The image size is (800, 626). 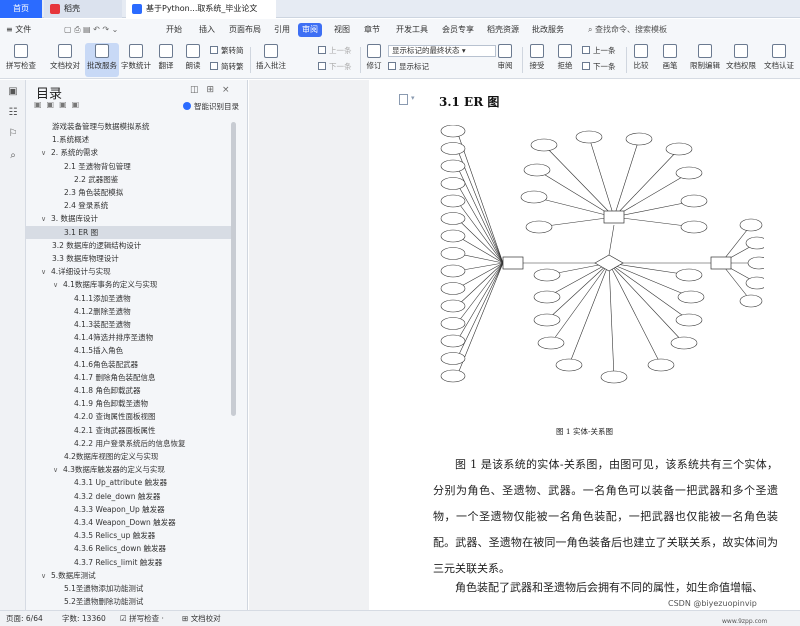 I want to click on toc-item: 4.2.0 查询属性面板视图, so click(x=114, y=416).